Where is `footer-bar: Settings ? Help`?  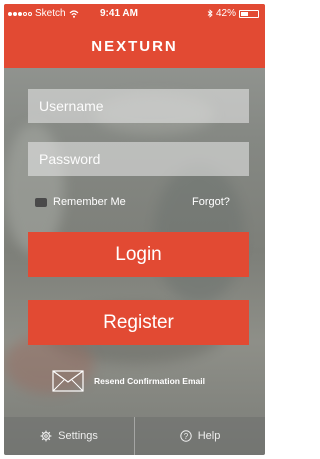
footer-bar: Settings ? Help is located at coordinates (134, 436).